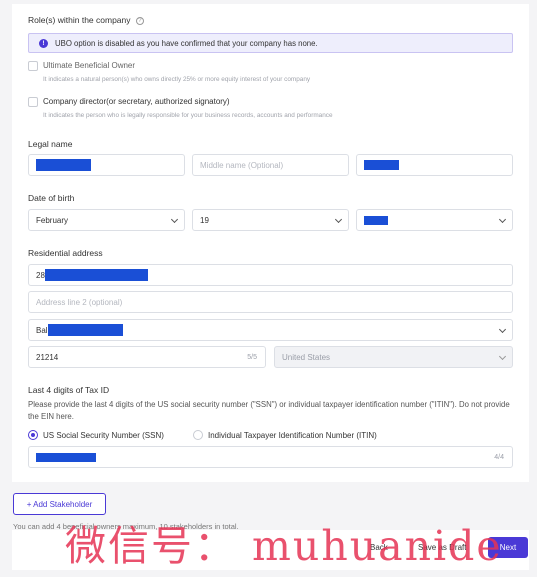 Image resolution: width=537 pixels, height=577 pixels. I want to click on first-name-input, so click(106, 165).